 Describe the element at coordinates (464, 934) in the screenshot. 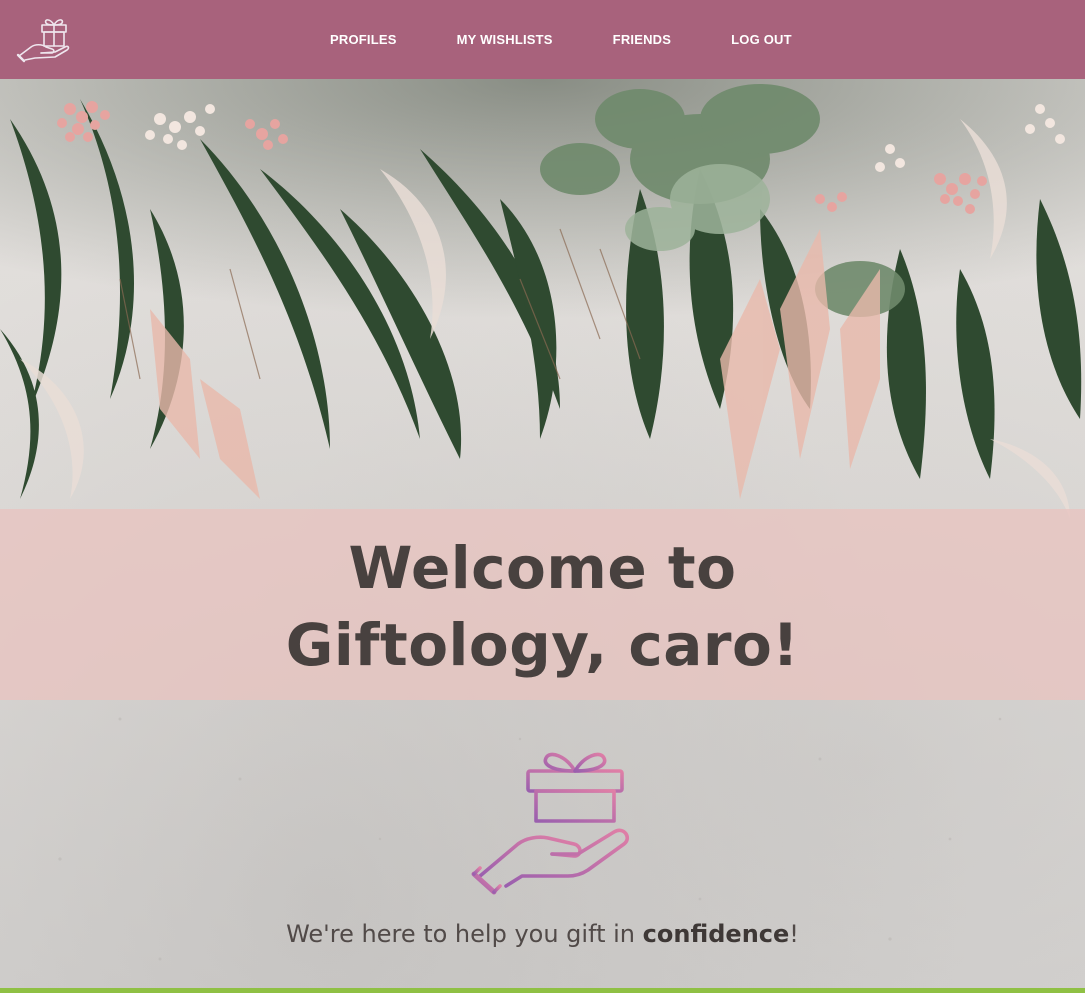

I see `tagline-prefix: We're here to help you gift in` at that location.